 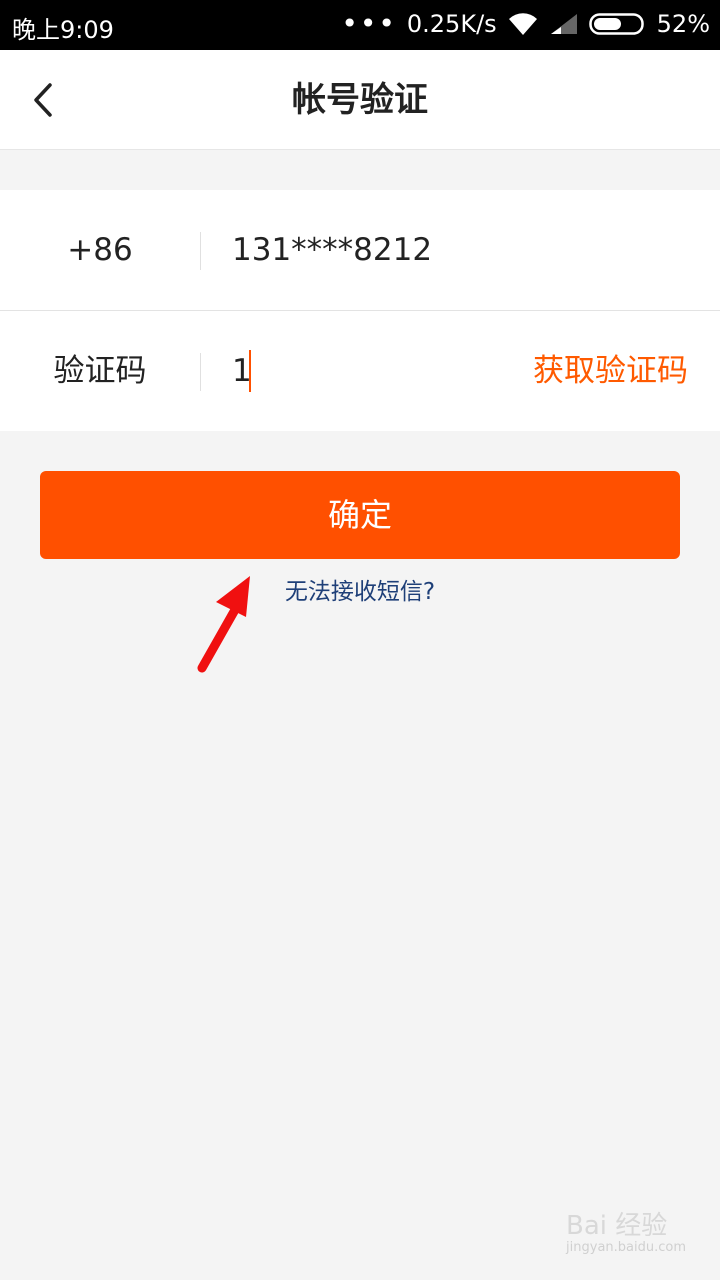 I want to click on status-bar: 晚上9:09 ••• 0.25K/s 52%, so click(x=360, y=25).